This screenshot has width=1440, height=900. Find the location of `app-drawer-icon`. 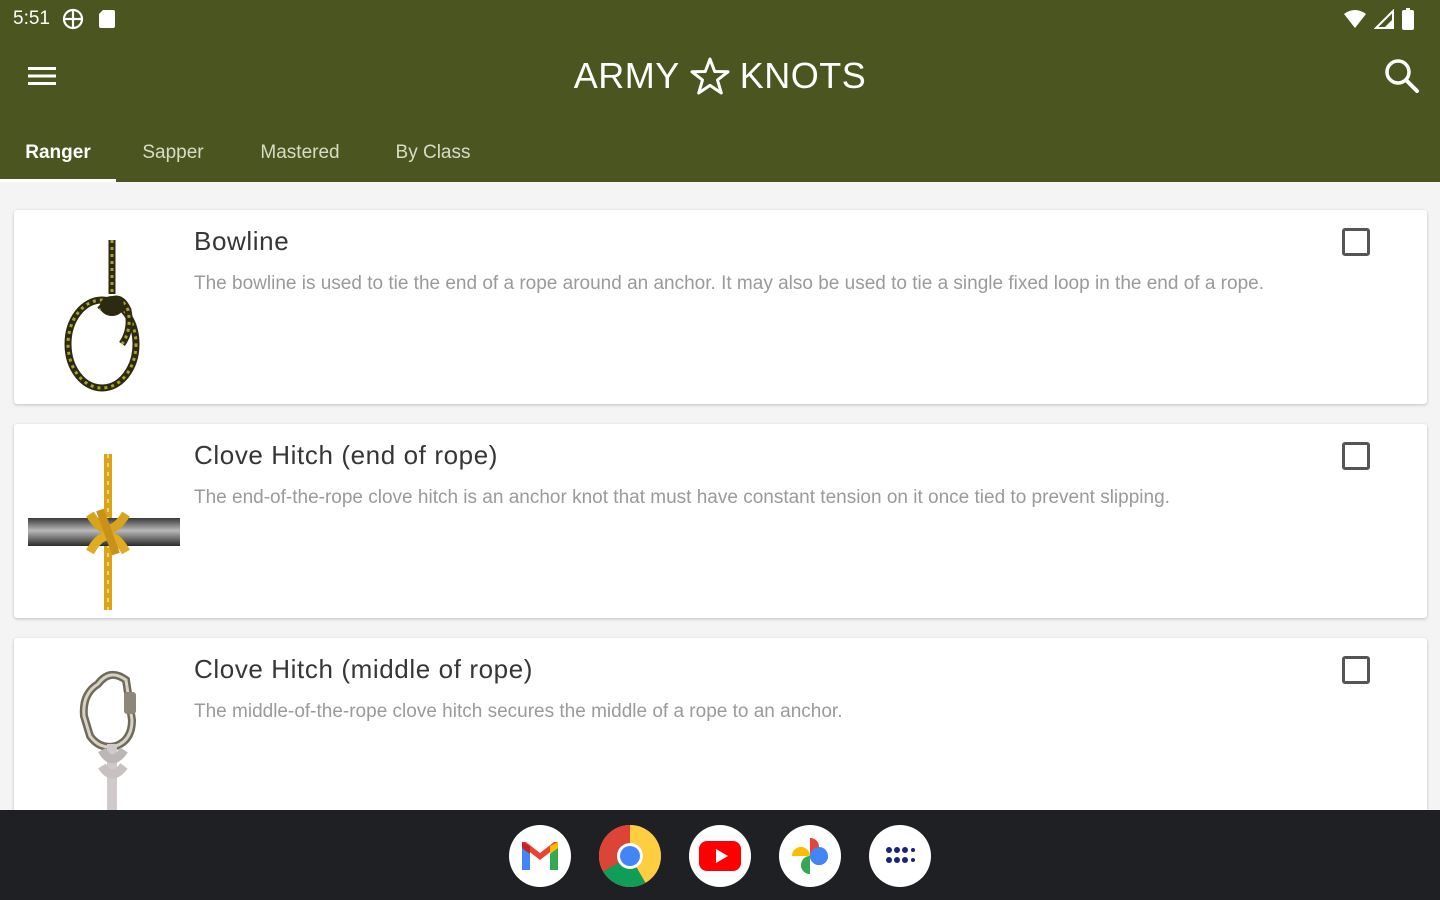

app-drawer-icon is located at coordinates (900, 855).